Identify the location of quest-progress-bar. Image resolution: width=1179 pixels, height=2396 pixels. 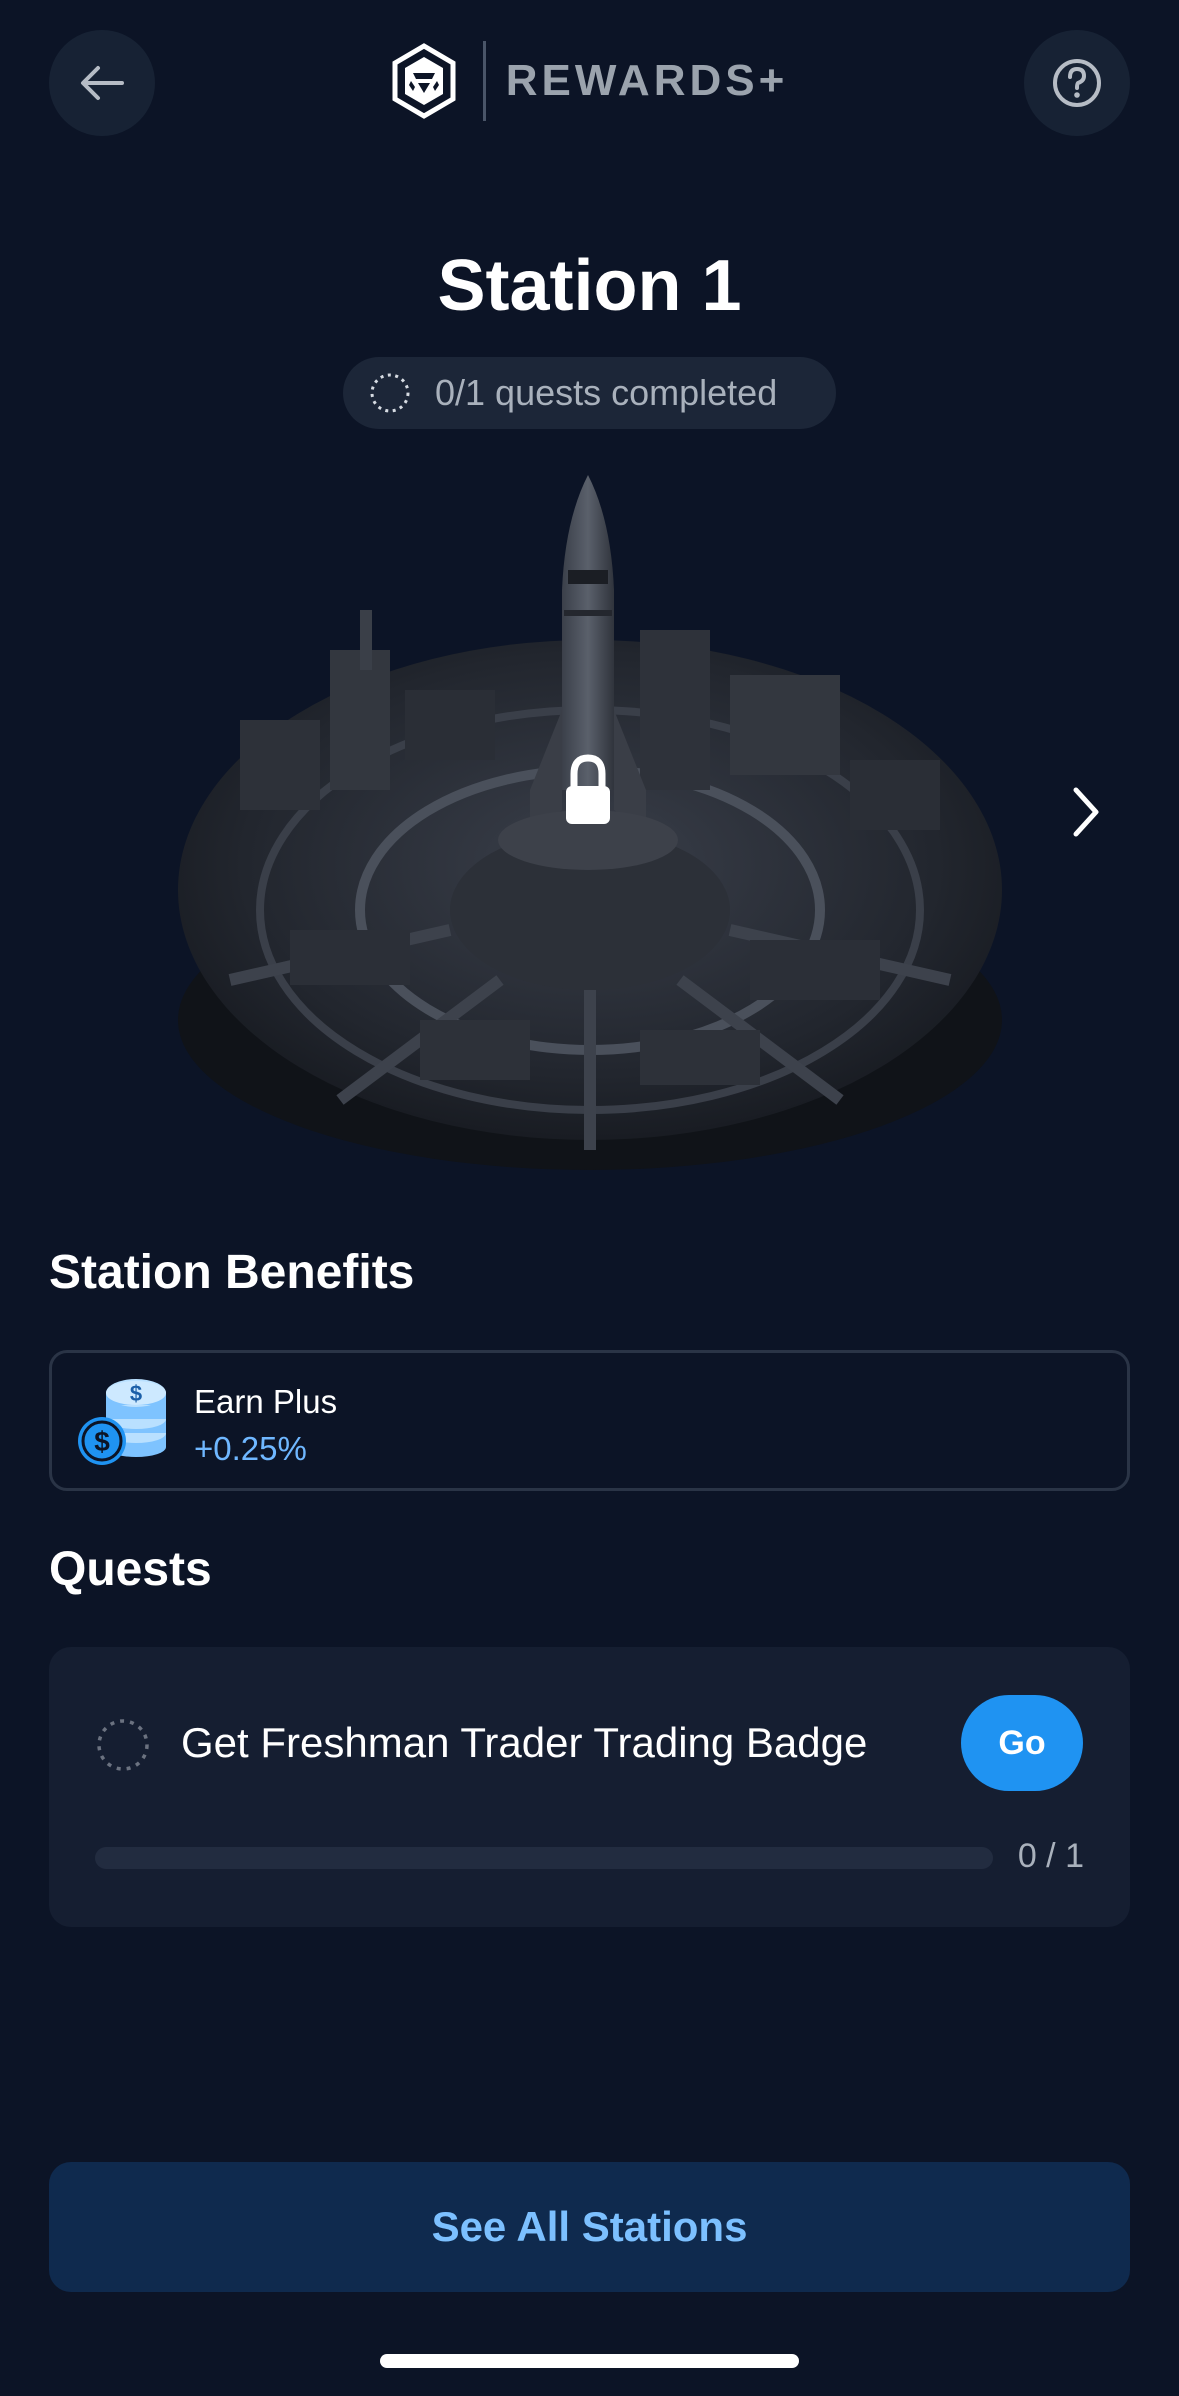
(544, 1858).